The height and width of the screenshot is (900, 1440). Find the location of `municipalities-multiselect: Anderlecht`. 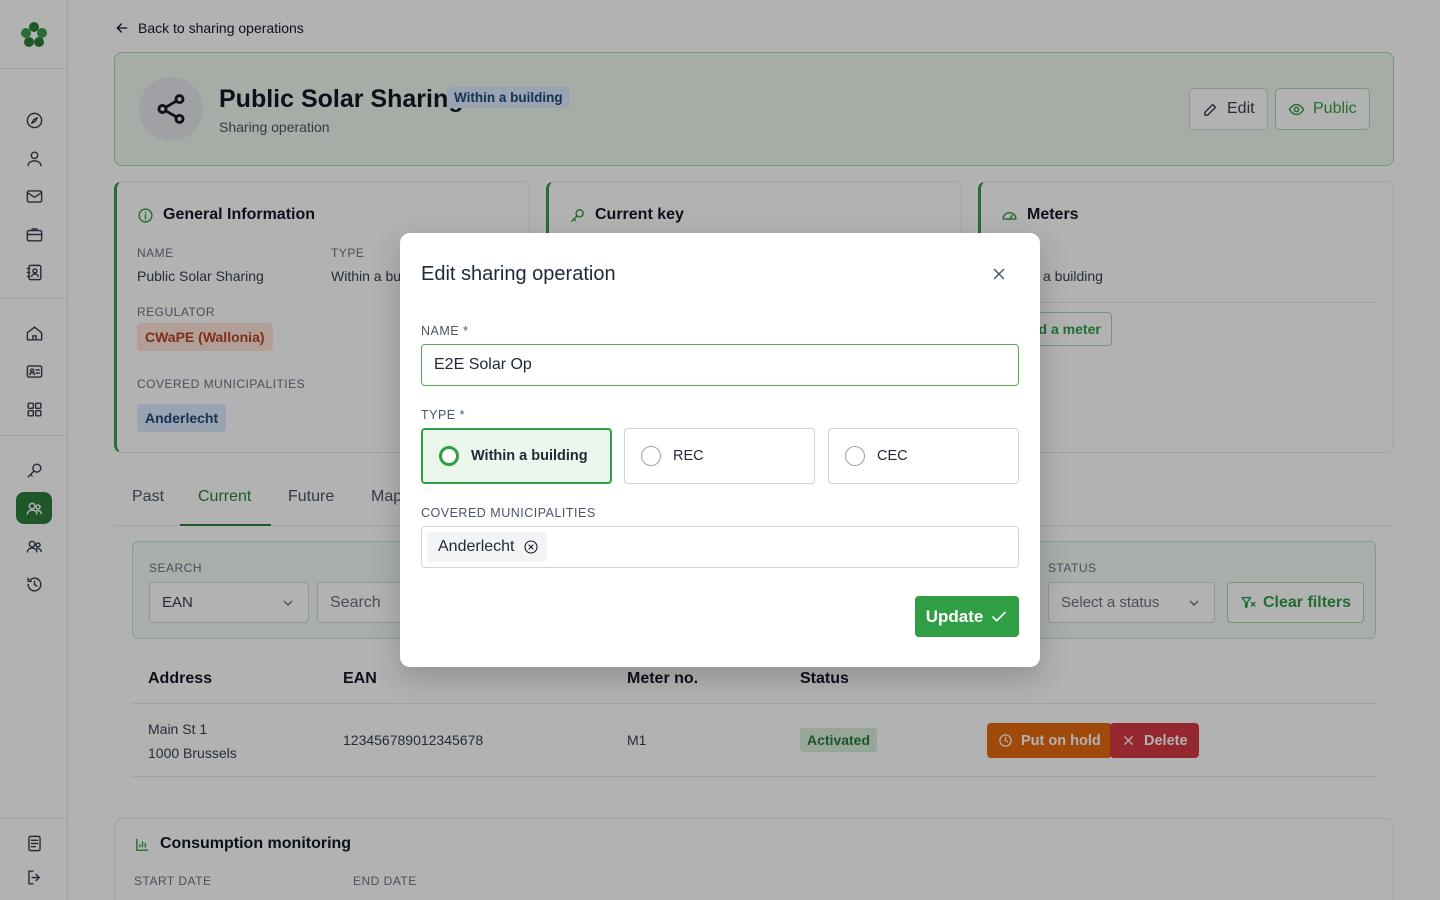

municipalities-multiselect: Anderlecht is located at coordinates (720, 547).